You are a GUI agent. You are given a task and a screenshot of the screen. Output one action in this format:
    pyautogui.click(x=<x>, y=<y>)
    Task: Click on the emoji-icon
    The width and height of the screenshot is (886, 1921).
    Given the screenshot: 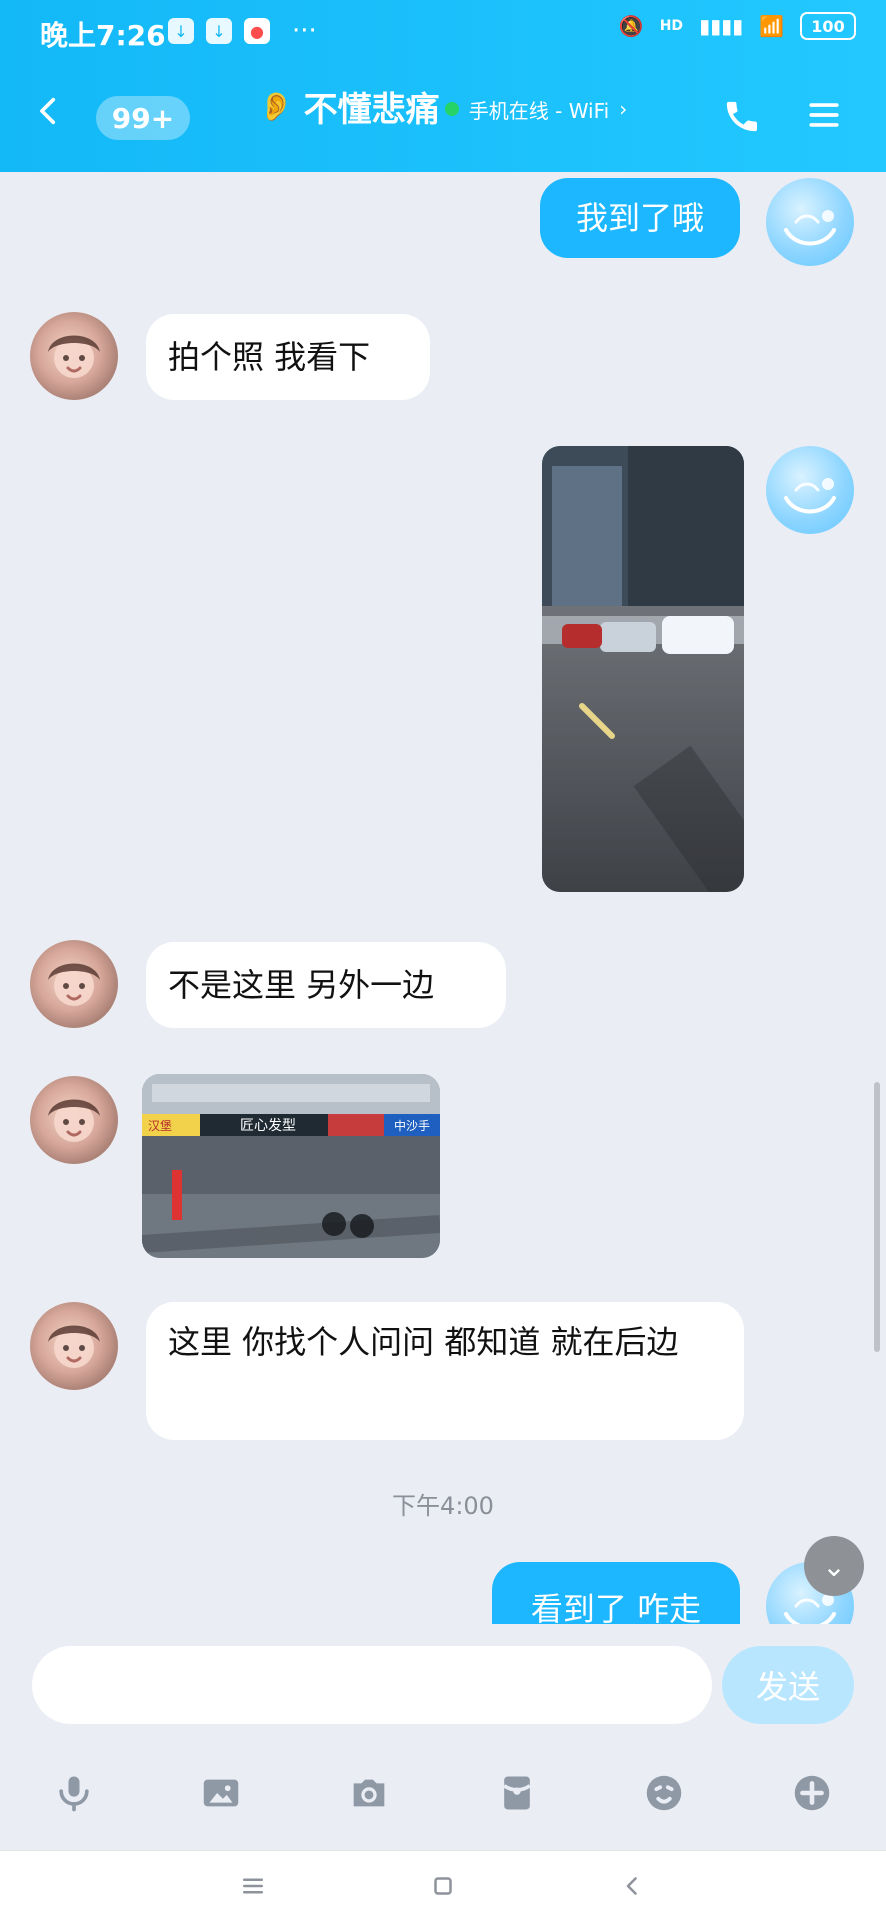 What is the action you would take?
    pyautogui.click(x=664, y=1793)
    